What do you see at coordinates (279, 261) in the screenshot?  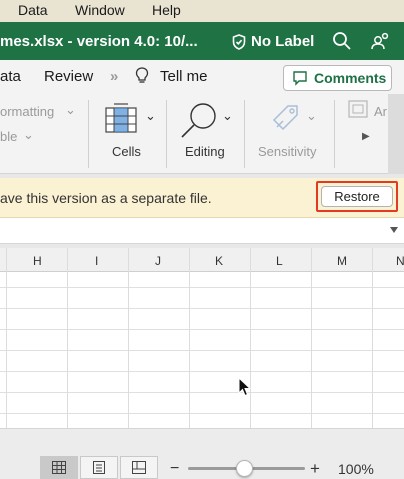 I see `column-header-l: L` at bounding box center [279, 261].